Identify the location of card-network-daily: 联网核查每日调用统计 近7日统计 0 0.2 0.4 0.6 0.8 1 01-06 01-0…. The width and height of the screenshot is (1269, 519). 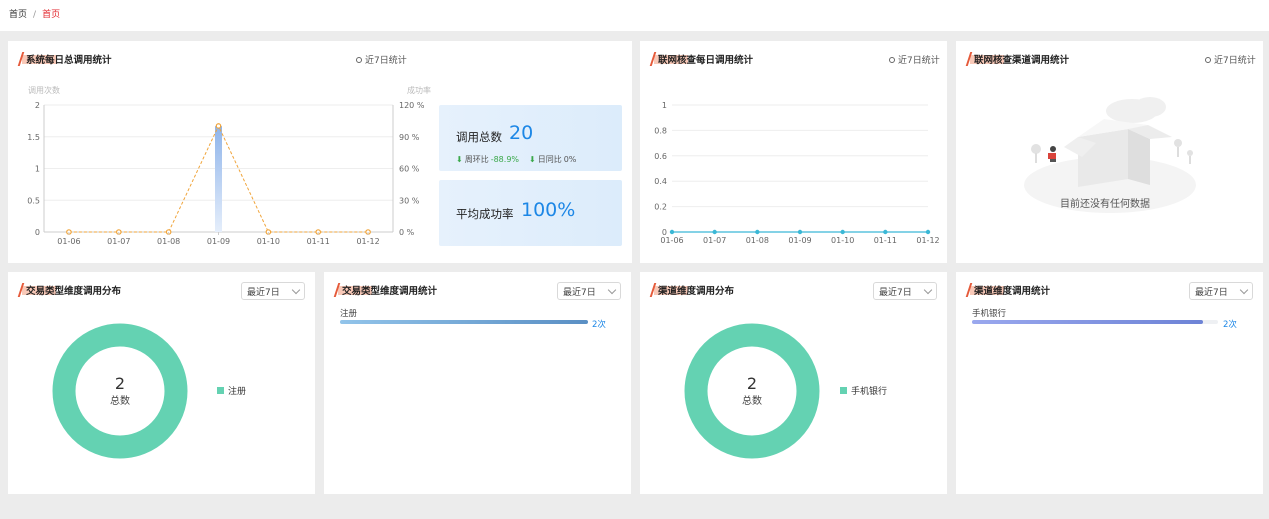
(793, 152).